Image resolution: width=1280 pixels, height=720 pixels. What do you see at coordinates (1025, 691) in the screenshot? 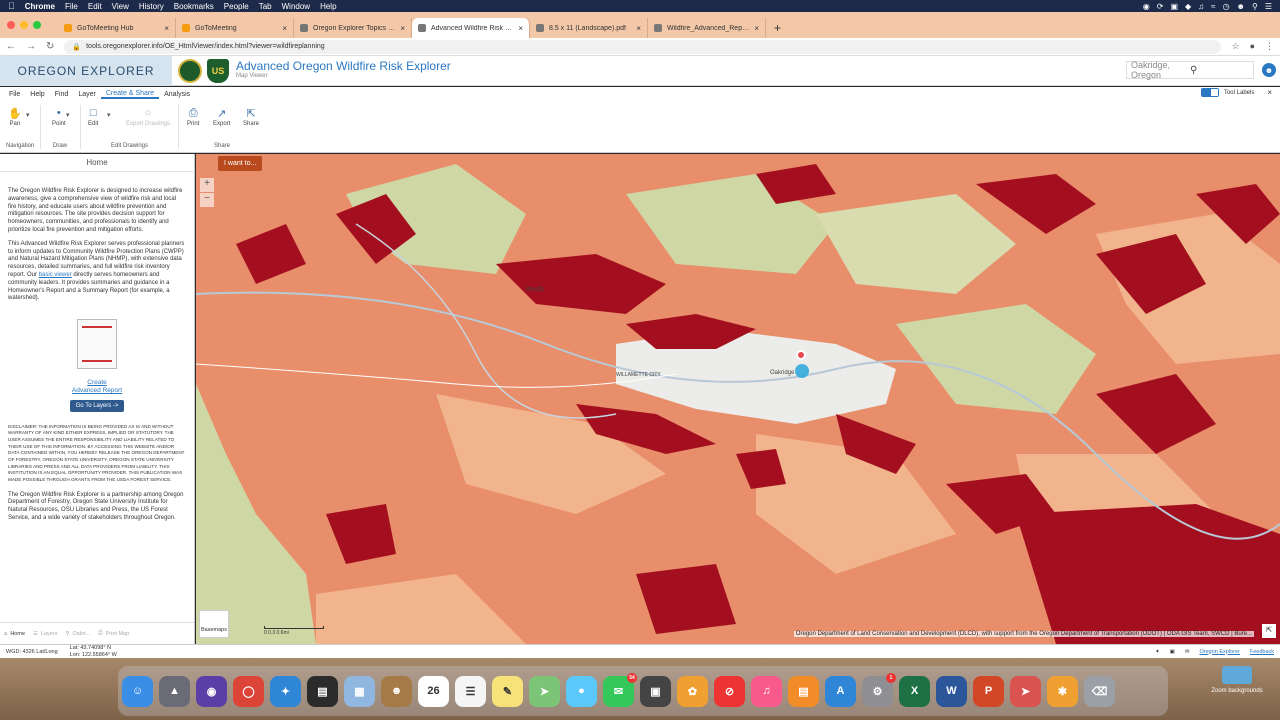
I see `filezilla-icon: ➤` at bounding box center [1025, 691].